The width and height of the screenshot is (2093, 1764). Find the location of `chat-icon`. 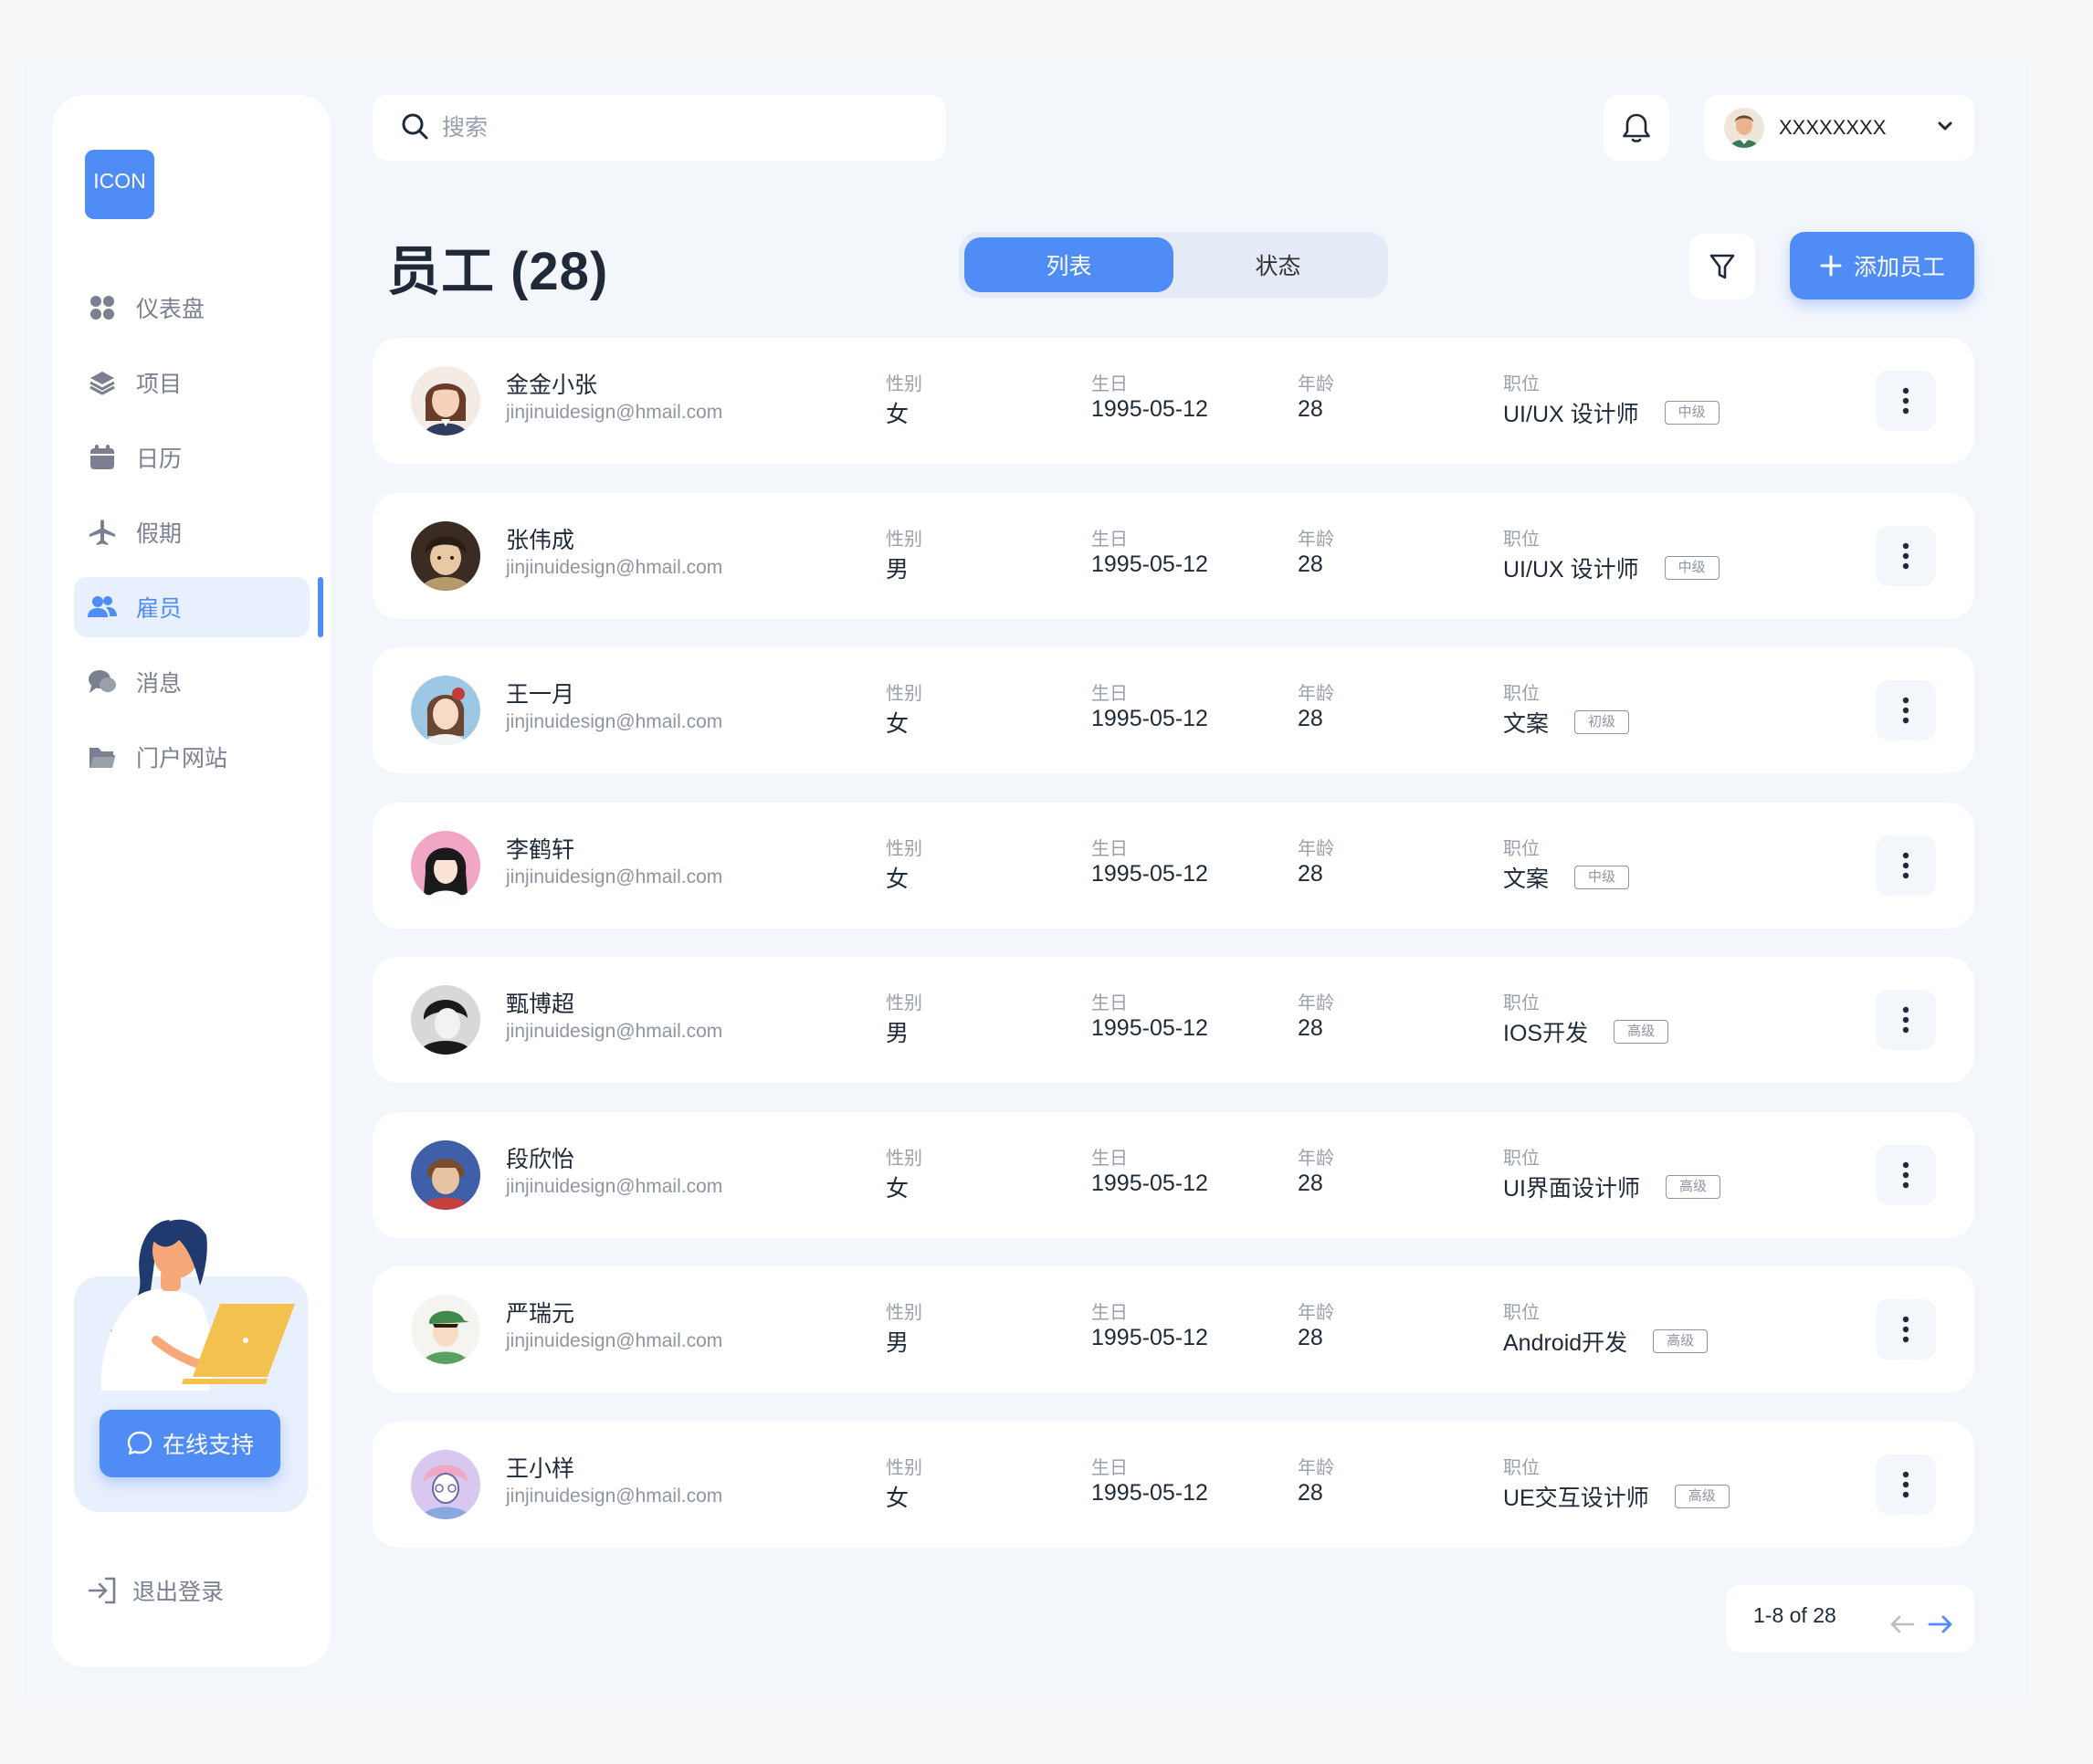

chat-icon is located at coordinates (102, 683).